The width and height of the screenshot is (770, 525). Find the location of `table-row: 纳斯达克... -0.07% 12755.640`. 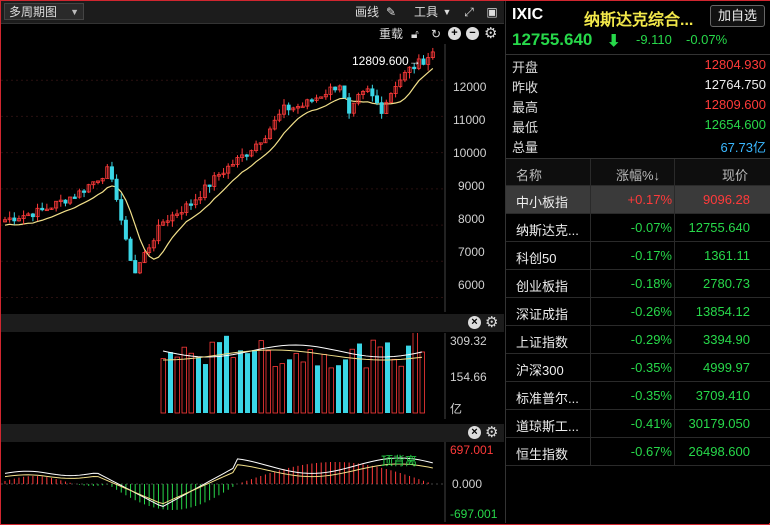

table-row: 纳斯达克... -0.07% 12755.640 is located at coordinates (638, 228).